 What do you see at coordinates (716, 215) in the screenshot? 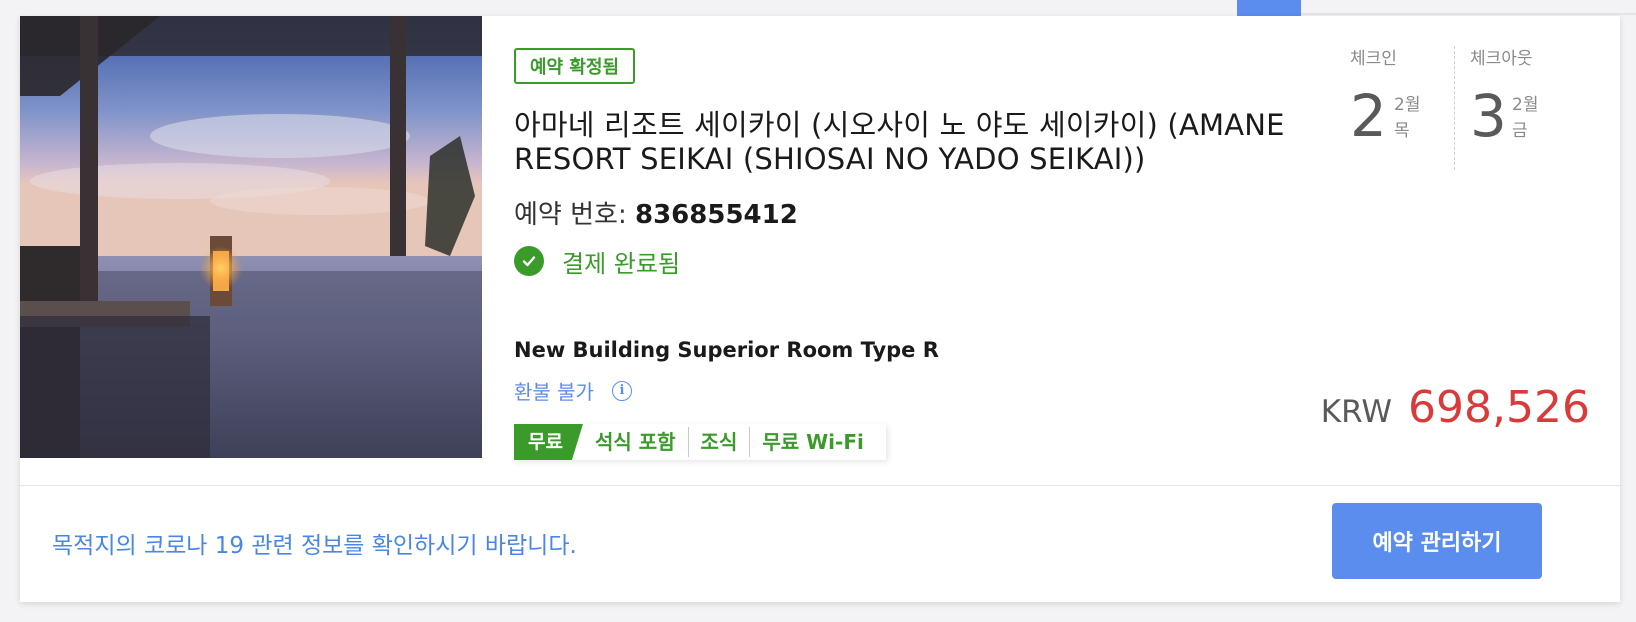
I see `booking-number-value: 836855412` at bounding box center [716, 215].